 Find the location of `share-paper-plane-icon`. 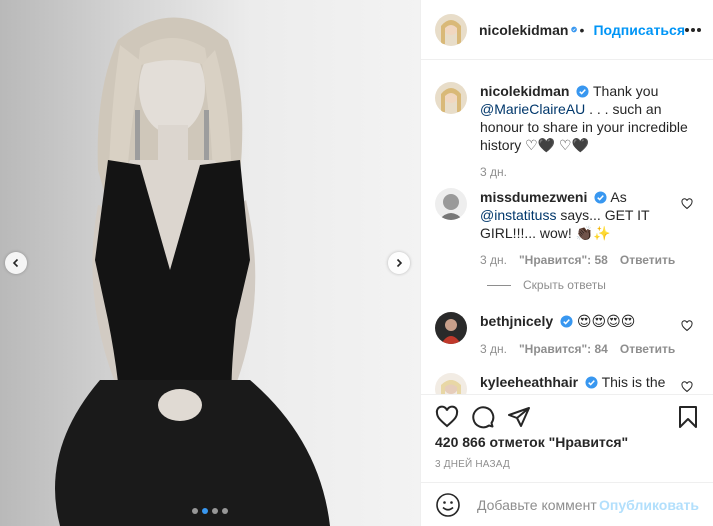

share-paper-plane-icon is located at coordinates (519, 417).